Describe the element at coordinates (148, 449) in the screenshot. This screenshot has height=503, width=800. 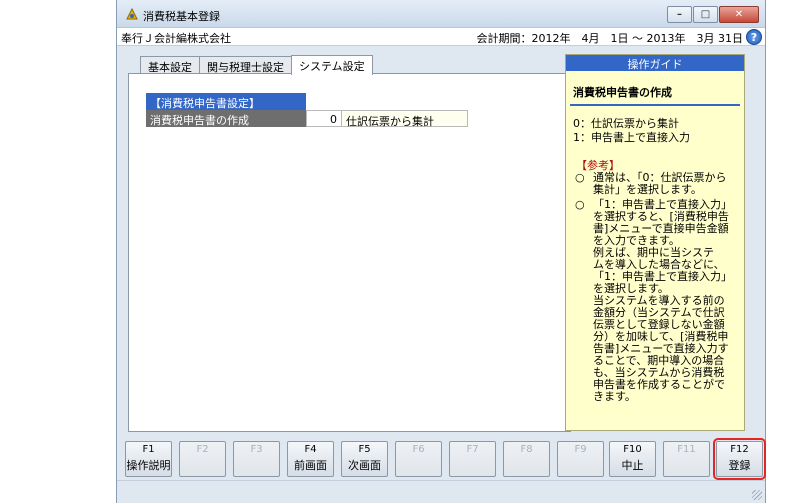
I see `fkey-code: F1` at that location.